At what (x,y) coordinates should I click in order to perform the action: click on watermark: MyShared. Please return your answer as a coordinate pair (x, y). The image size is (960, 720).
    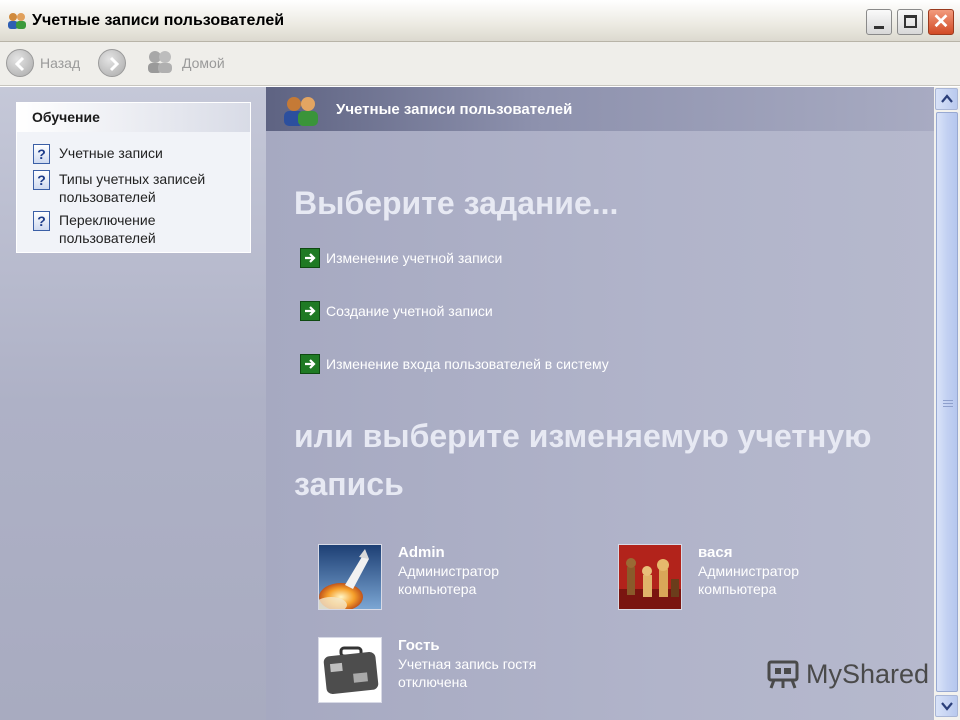
    Looking at the image, I should click on (847, 674).